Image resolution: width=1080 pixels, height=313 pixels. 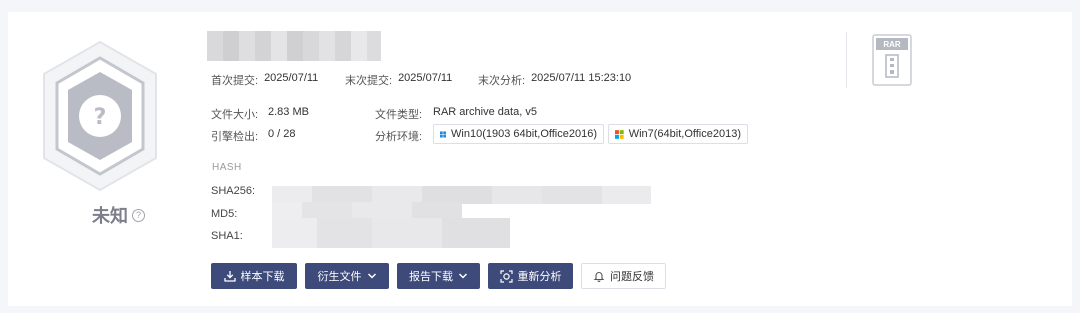 I want to click on help-icon: ?, so click(x=138, y=215).